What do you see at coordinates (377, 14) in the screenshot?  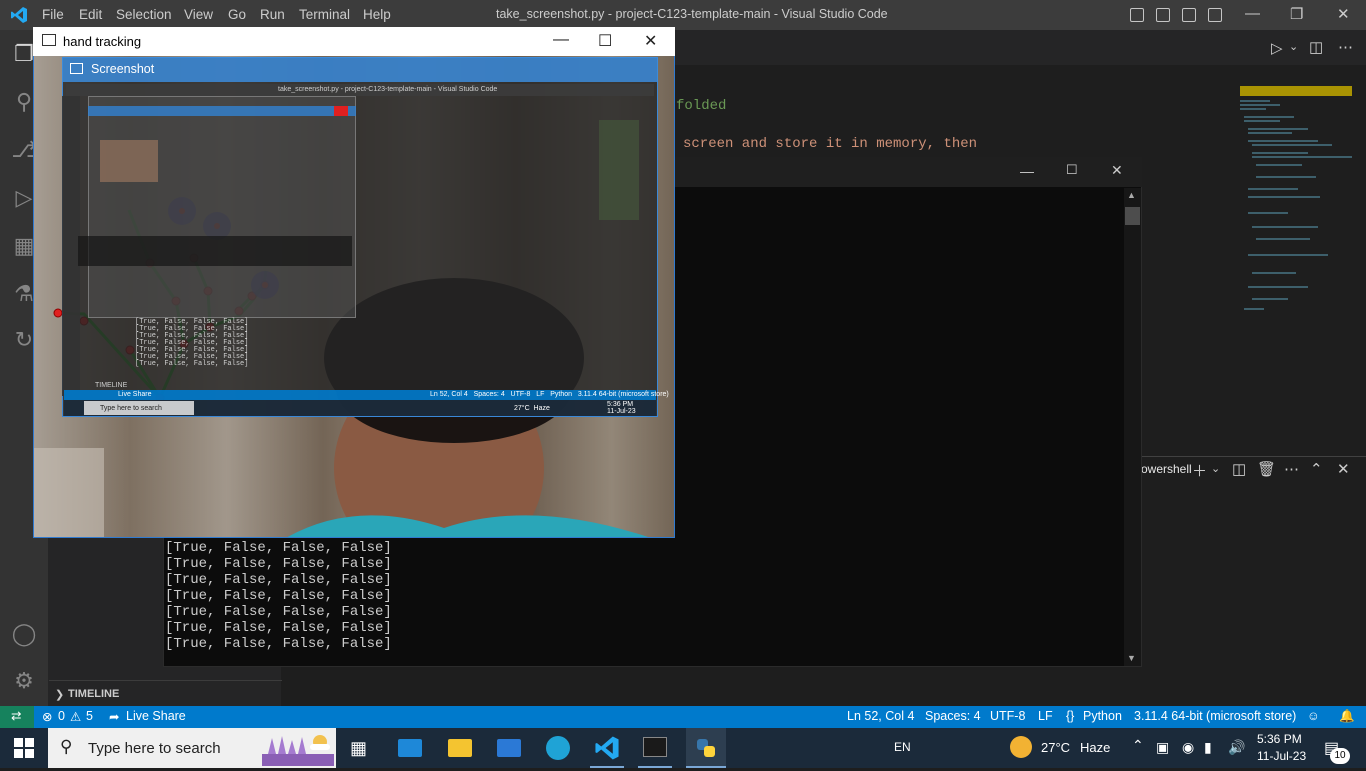 I see `menu-help: Help` at bounding box center [377, 14].